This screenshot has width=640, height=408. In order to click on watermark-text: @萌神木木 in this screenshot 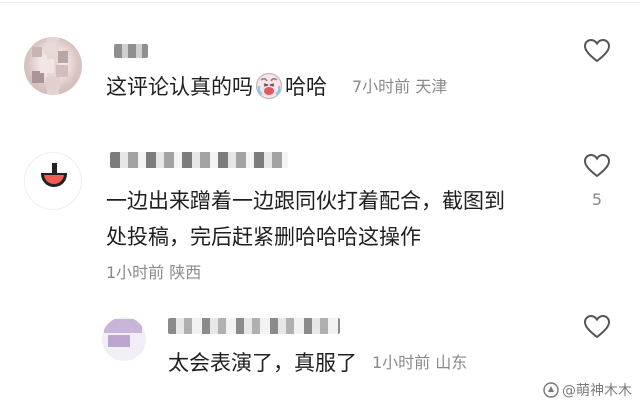, I will do `click(597, 391)`.